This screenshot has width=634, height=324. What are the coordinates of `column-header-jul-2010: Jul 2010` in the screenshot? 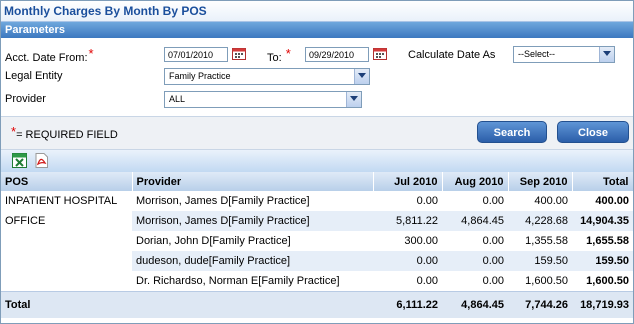 It's located at (408, 181).